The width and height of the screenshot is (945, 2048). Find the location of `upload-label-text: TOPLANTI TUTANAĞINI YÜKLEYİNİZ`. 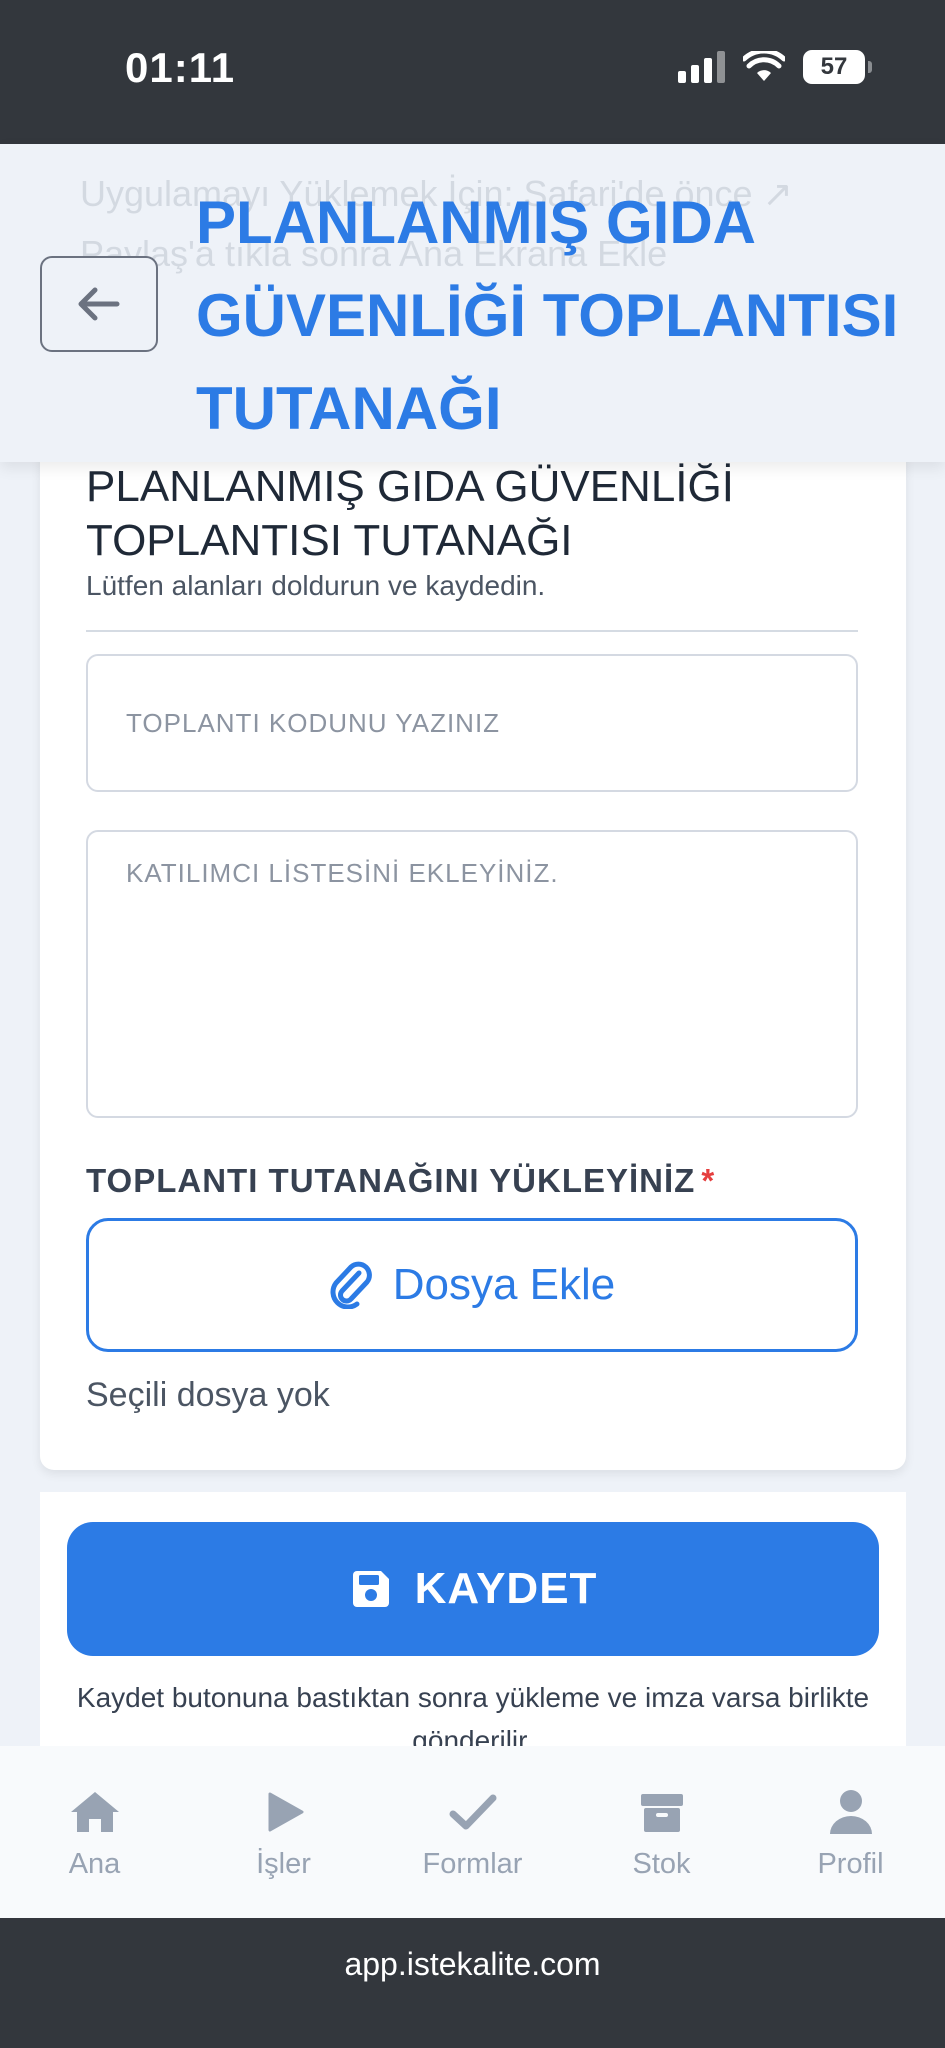

upload-label-text: TOPLANTI TUTANAĞINI YÜKLEYİNİZ is located at coordinates (391, 1180).